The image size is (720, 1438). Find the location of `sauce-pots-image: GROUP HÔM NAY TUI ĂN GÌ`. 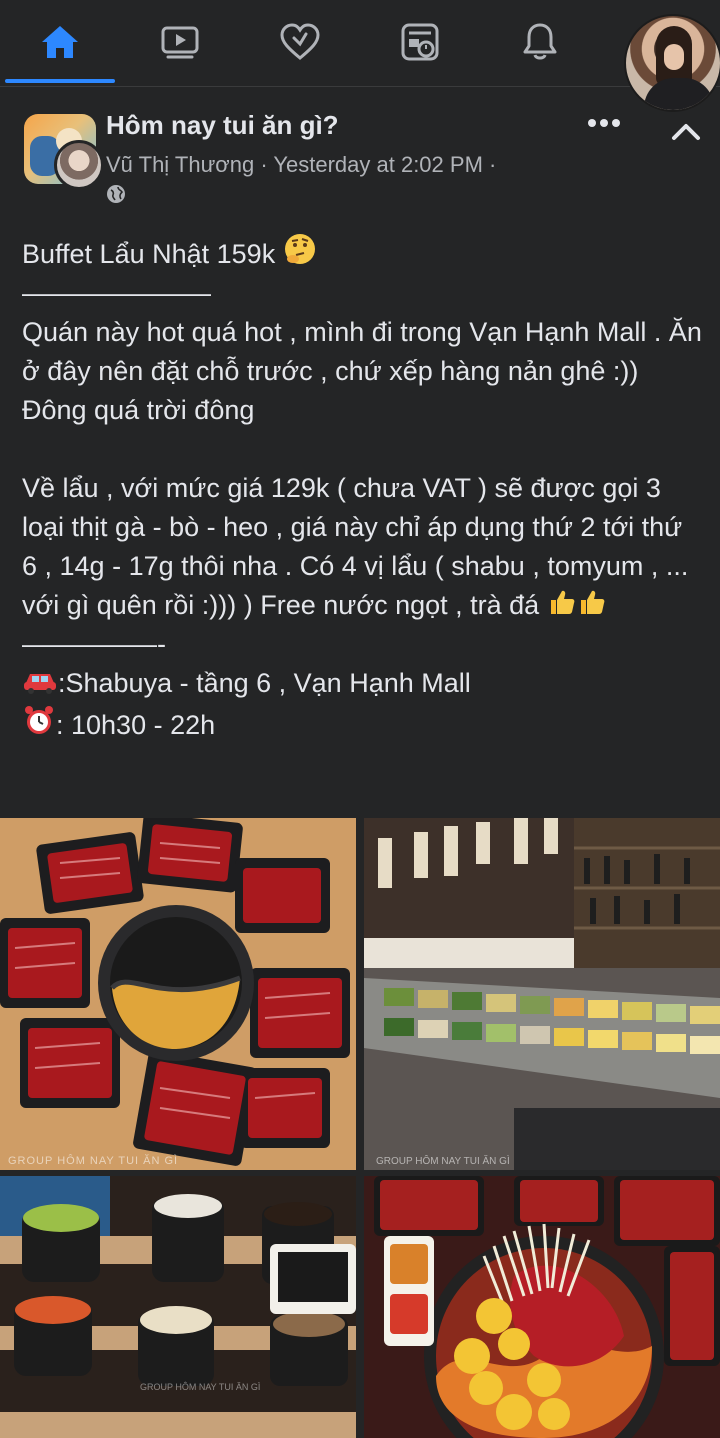

sauce-pots-image: GROUP HÔM NAY TUI ĂN GÌ is located at coordinates (178, 1307).